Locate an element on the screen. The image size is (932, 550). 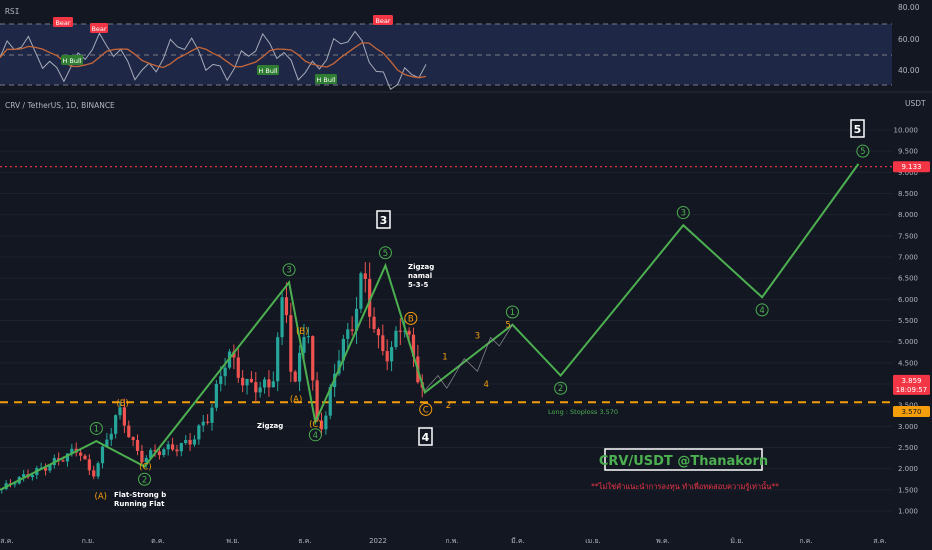
price-tick-label: 5.000 is located at coordinates (908, 342).